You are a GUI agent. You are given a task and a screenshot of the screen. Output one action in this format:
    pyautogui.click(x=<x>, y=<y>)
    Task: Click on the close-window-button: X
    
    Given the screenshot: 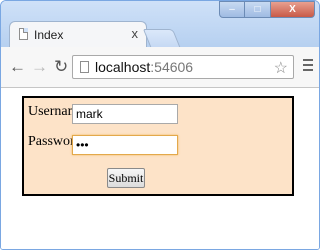 What is the action you would take?
    pyautogui.click(x=293, y=9)
    